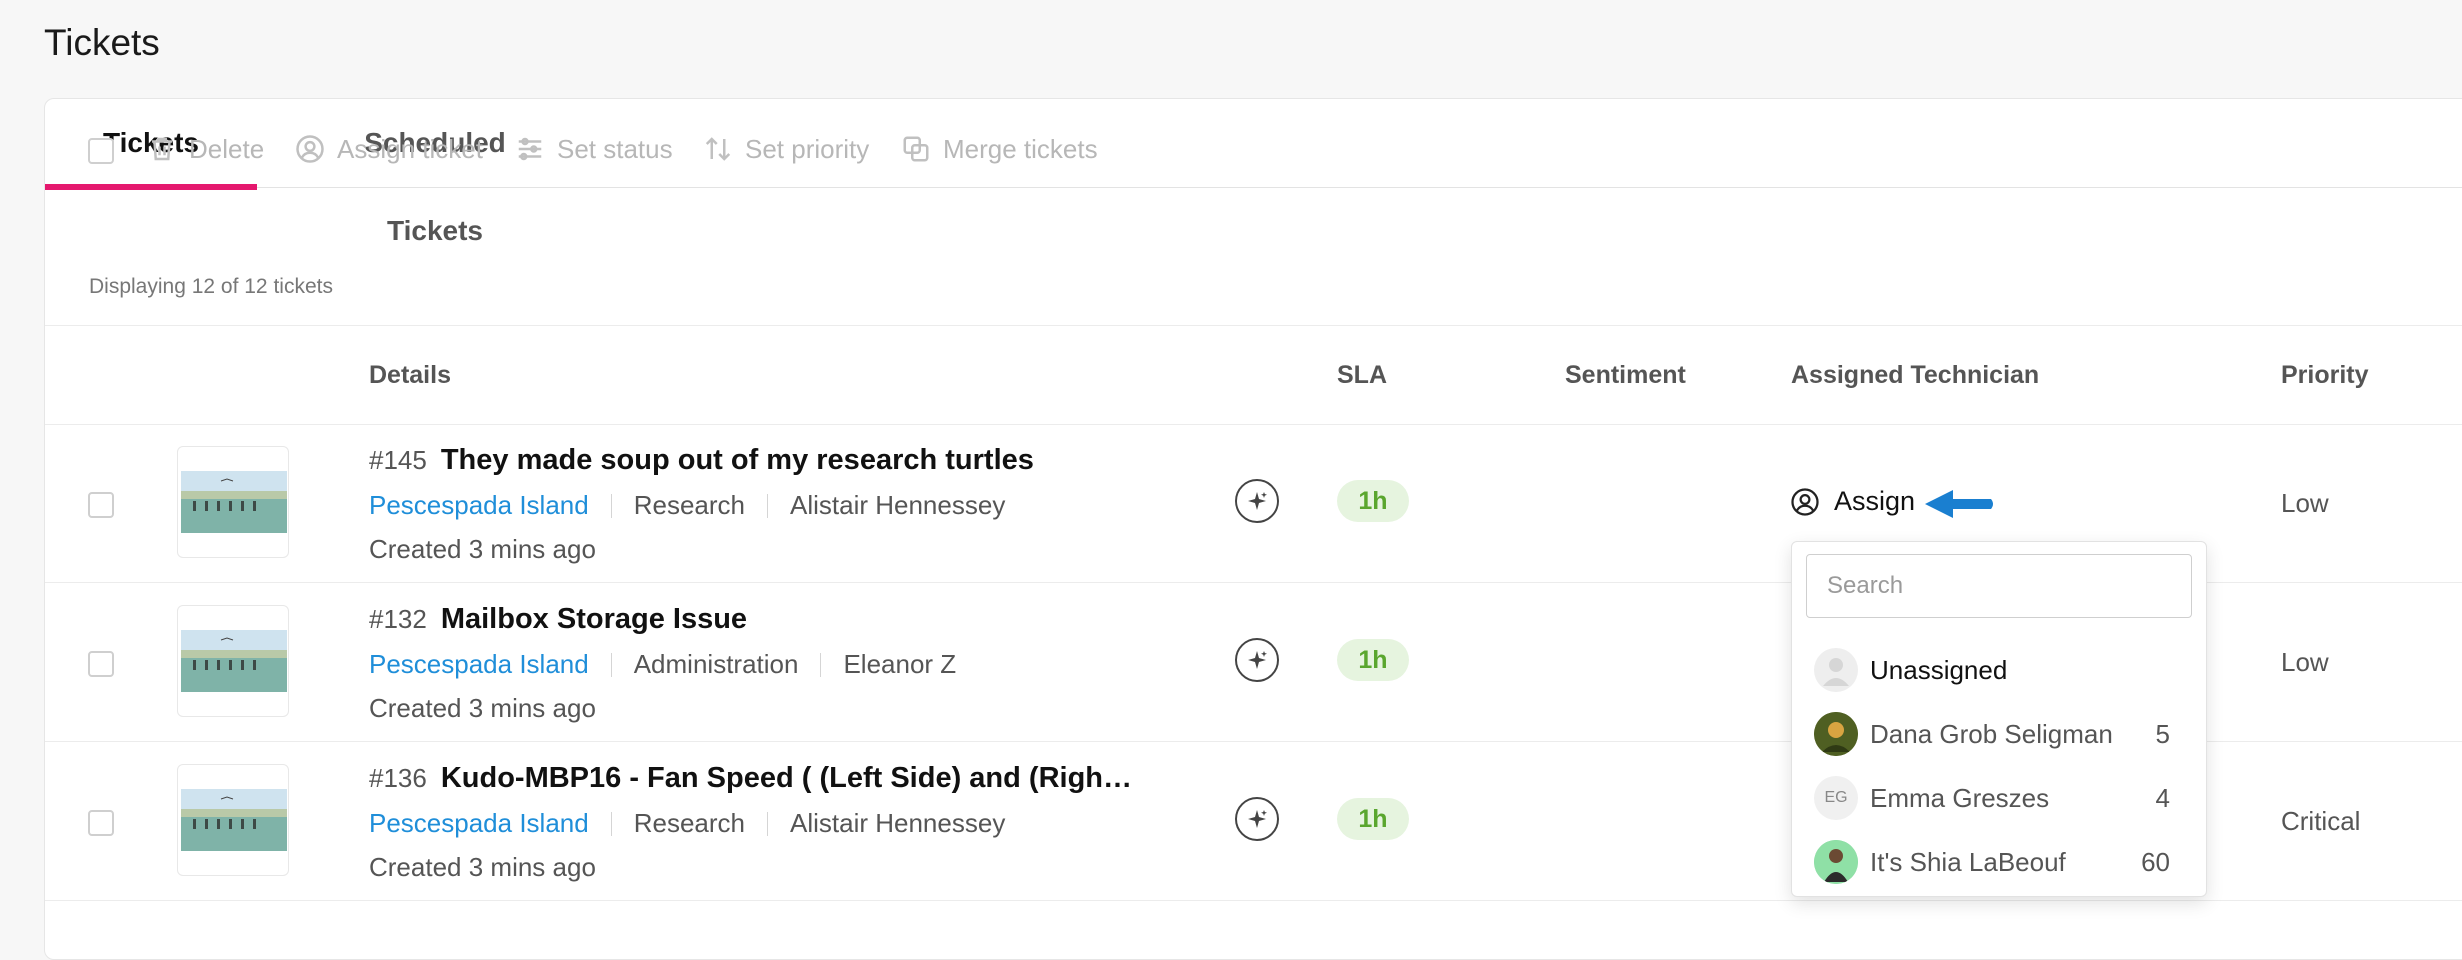  I want to click on department: Administration, so click(716, 664).